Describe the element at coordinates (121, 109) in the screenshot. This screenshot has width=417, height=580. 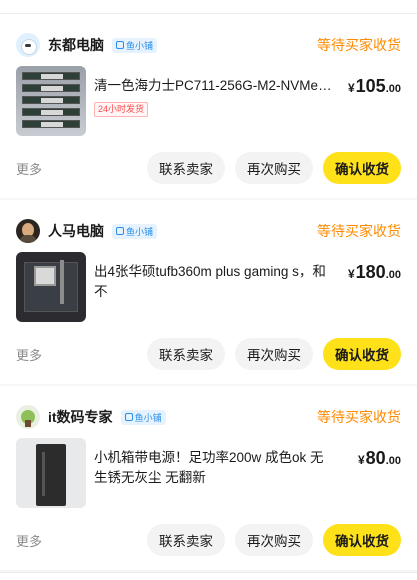
I see `shipping-tag: 24小时发货` at that location.